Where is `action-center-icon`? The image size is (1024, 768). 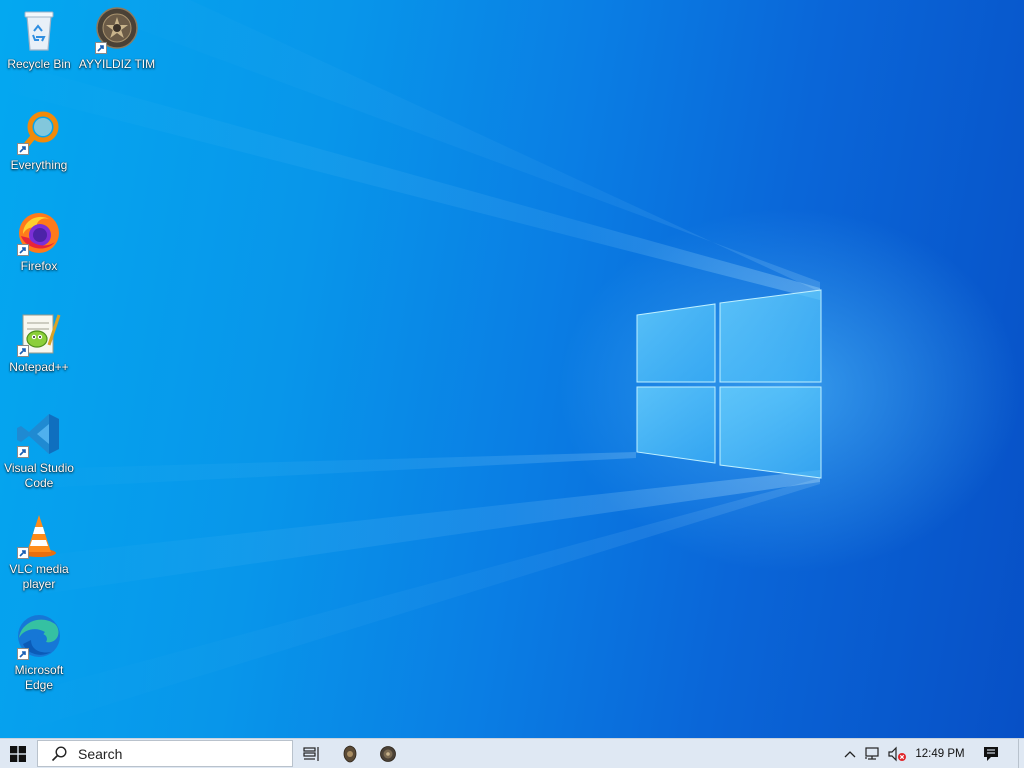
action-center-icon is located at coordinates (991, 753).